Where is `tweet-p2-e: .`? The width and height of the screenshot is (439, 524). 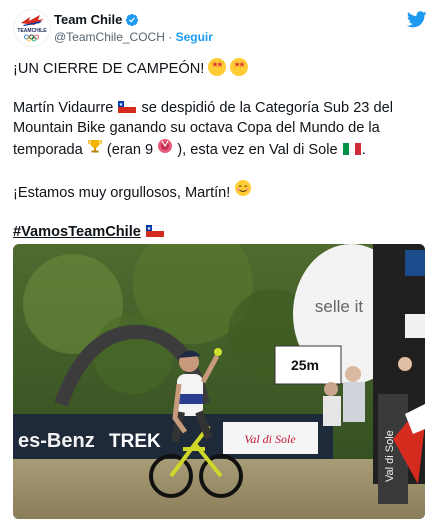 tweet-p2-e: . is located at coordinates (363, 150).